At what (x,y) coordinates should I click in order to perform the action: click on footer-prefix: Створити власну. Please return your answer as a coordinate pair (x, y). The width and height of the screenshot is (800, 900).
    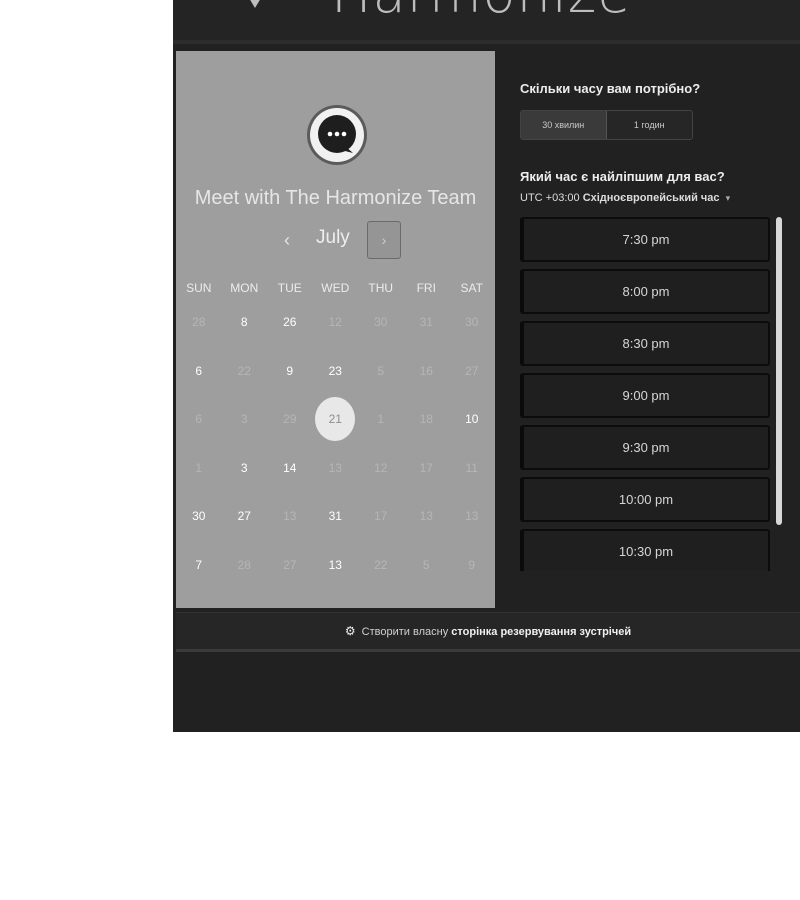
    Looking at the image, I should click on (405, 632).